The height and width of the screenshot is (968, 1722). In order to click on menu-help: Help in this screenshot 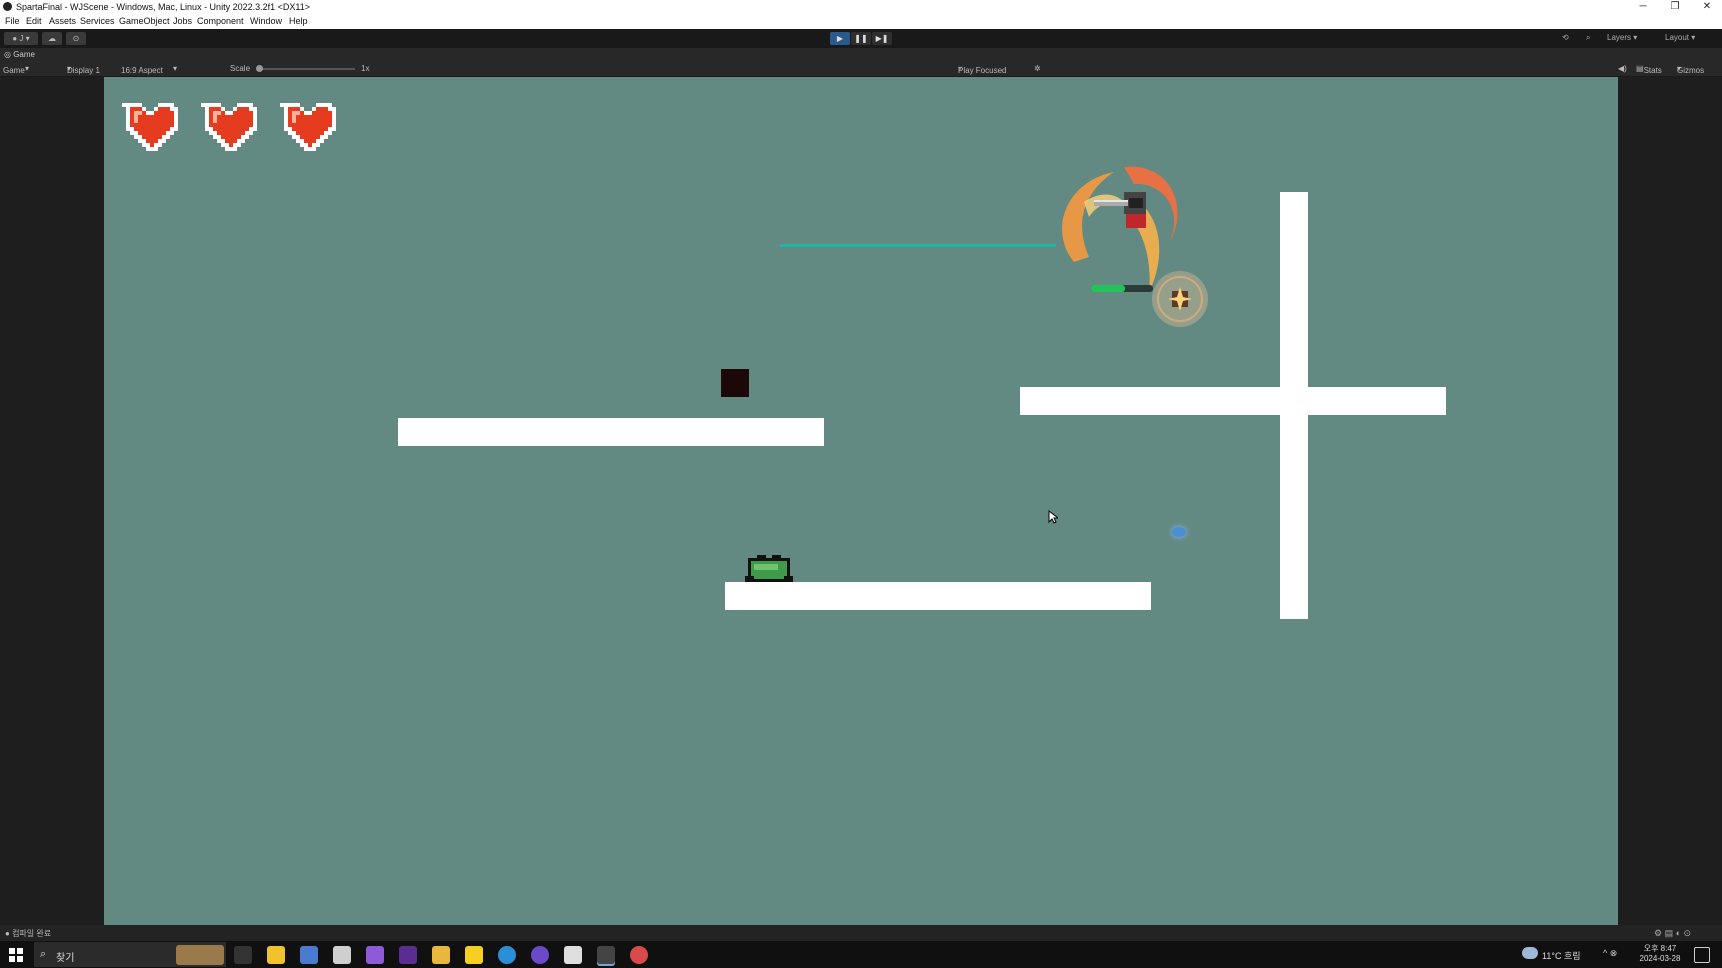, I will do `click(298, 21)`.